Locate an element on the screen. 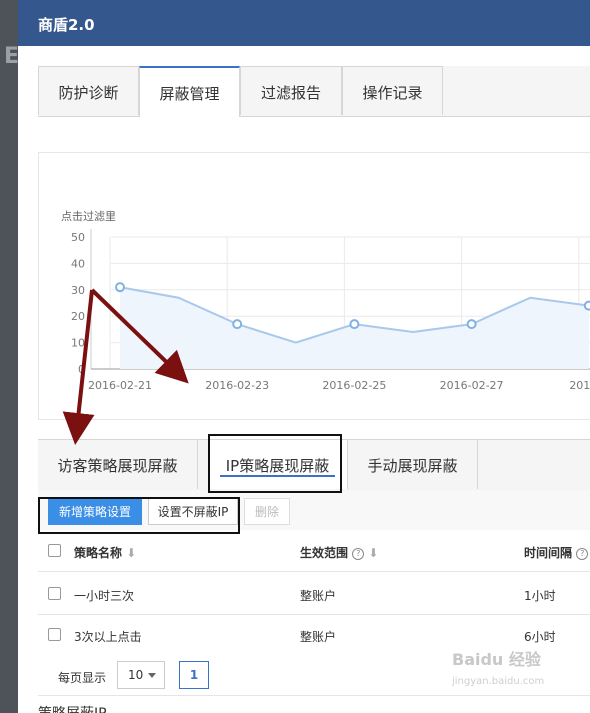 The image size is (590, 713). watermark: Baidu 经验 is located at coordinates (496, 659).